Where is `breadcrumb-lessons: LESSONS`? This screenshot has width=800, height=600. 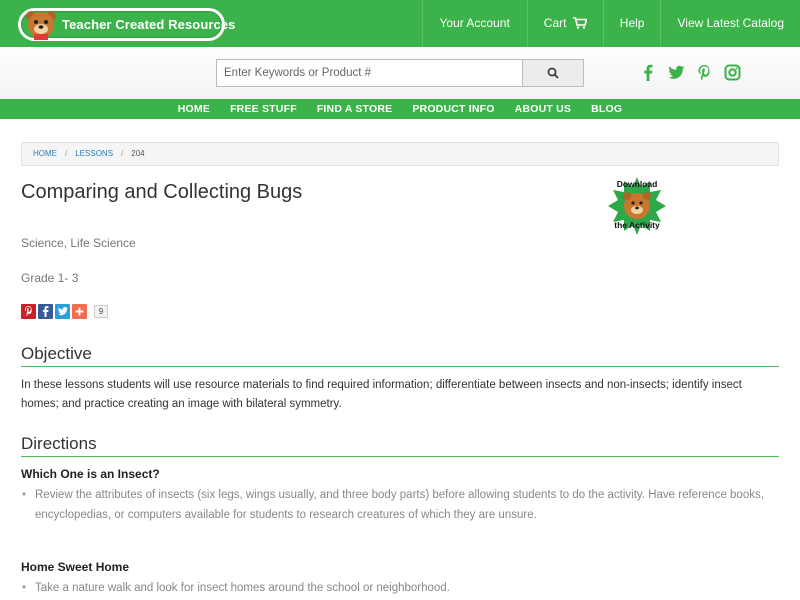 breadcrumb-lessons: LESSONS is located at coordinates (94, 153).